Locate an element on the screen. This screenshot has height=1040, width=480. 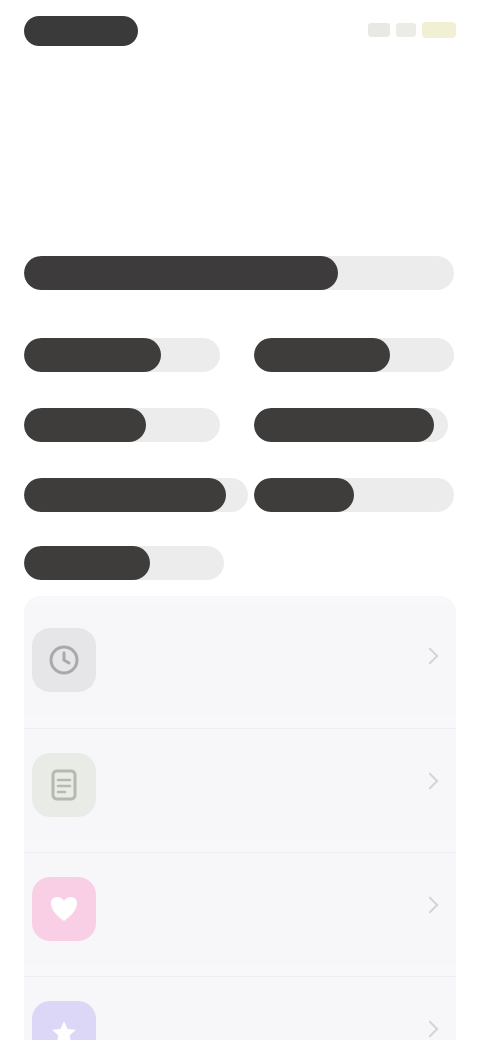
page-subtitle is located at coordinates (112, 209).